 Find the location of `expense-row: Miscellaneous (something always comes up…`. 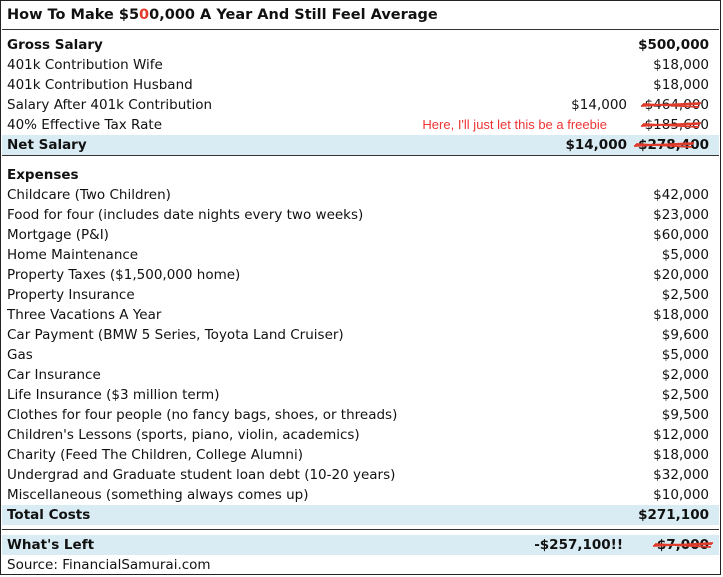

expense-row: Miscellaneous (something always comes up… is located at coordinates (360, 495).